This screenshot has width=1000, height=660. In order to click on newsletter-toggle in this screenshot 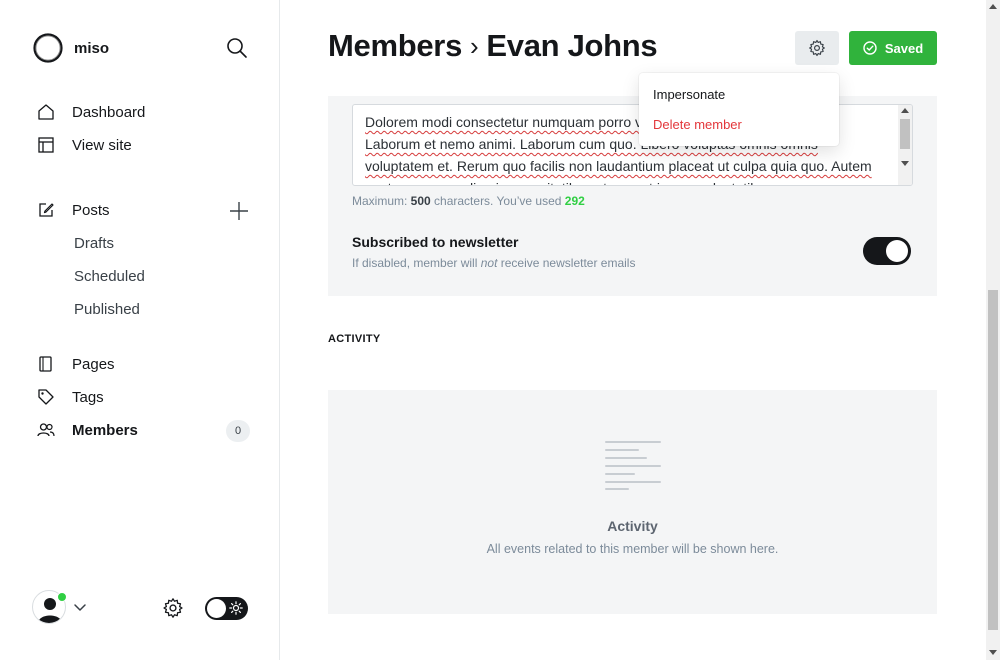, I will do `click(887, 251)`.